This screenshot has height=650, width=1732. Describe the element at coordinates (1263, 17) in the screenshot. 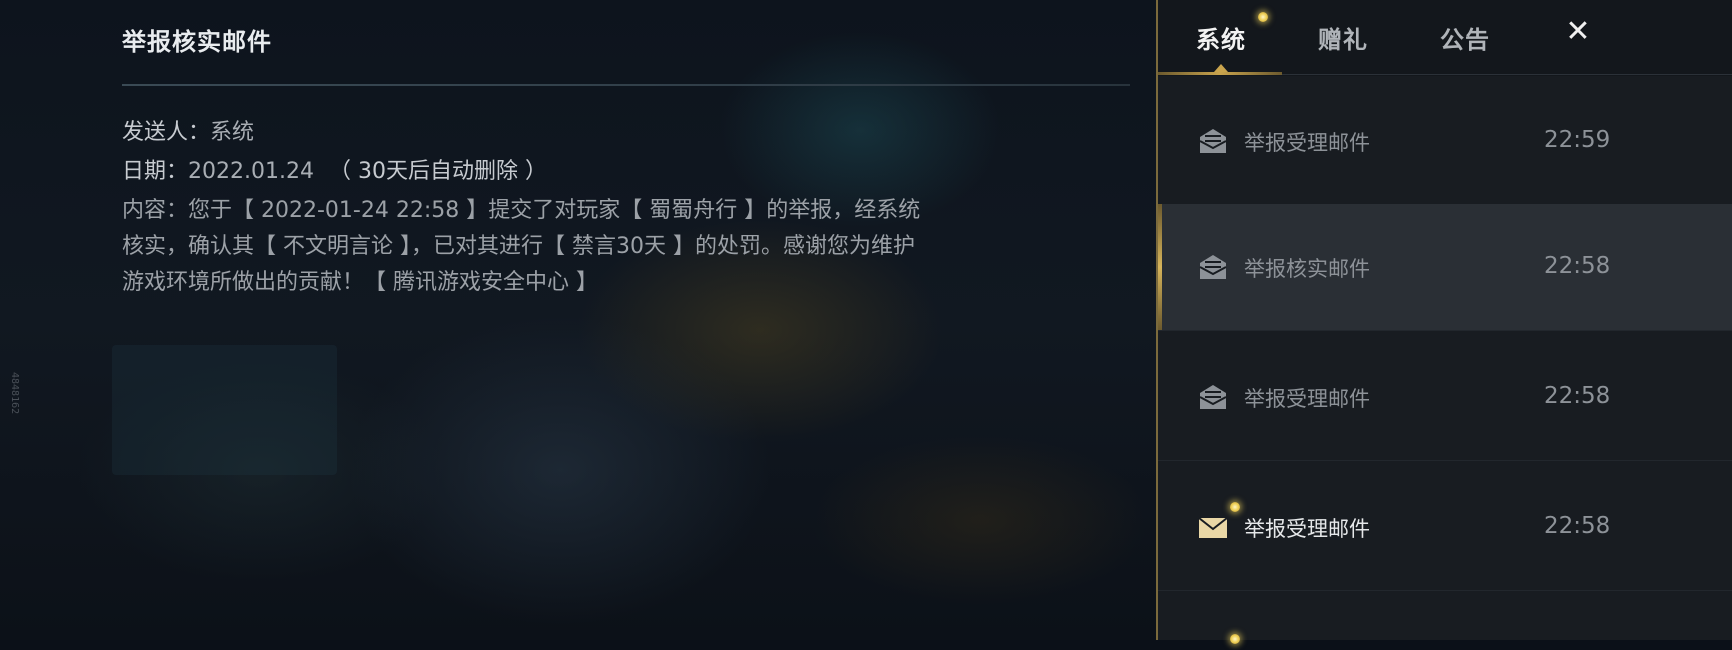

I see `tab-system-notification-dot` at that location.